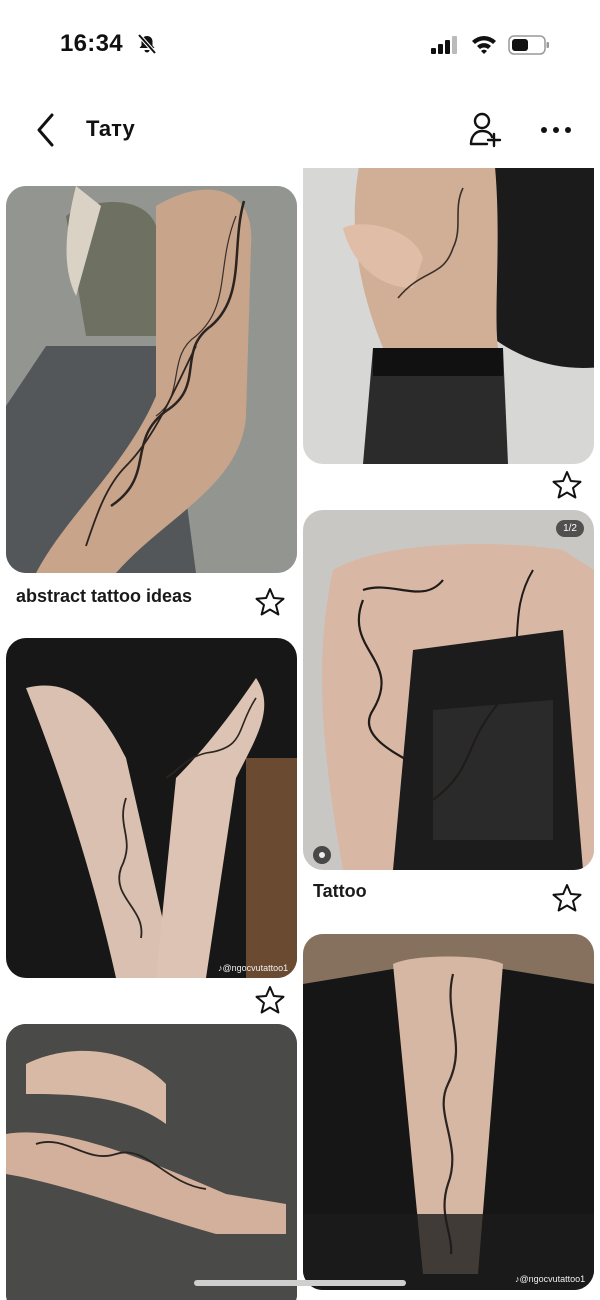  I want to click on bell-muted-icon, so click(147, 44).